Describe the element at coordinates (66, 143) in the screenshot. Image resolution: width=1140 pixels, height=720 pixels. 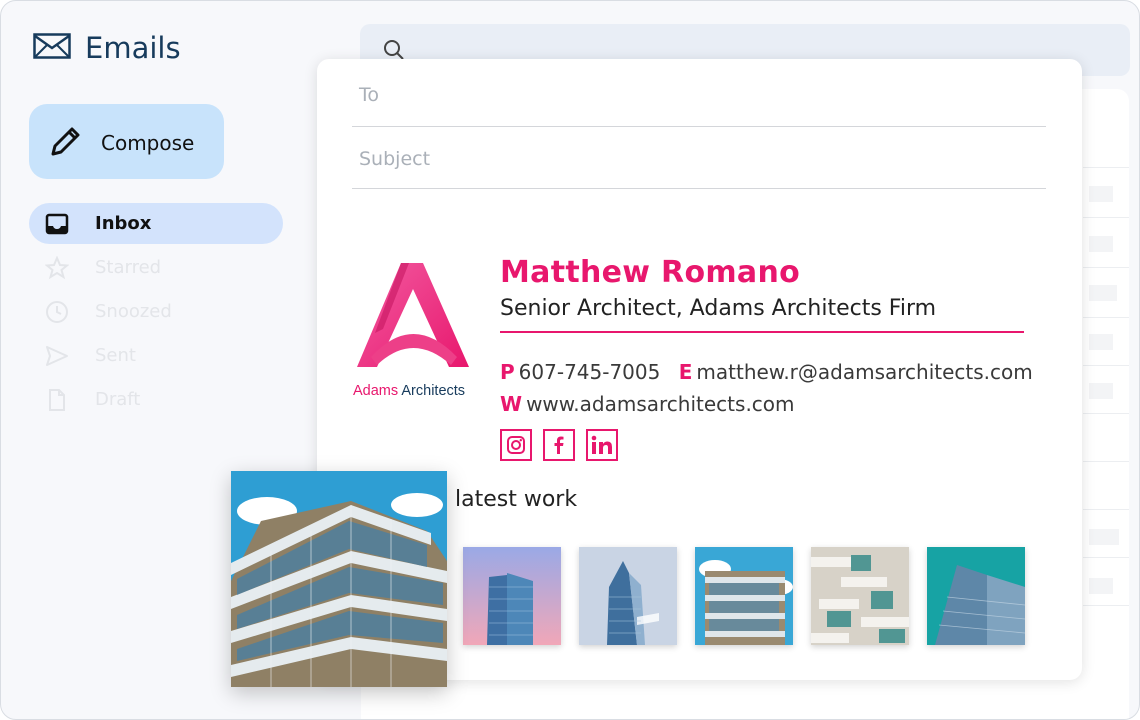
I see `pencil-icon` at that location.